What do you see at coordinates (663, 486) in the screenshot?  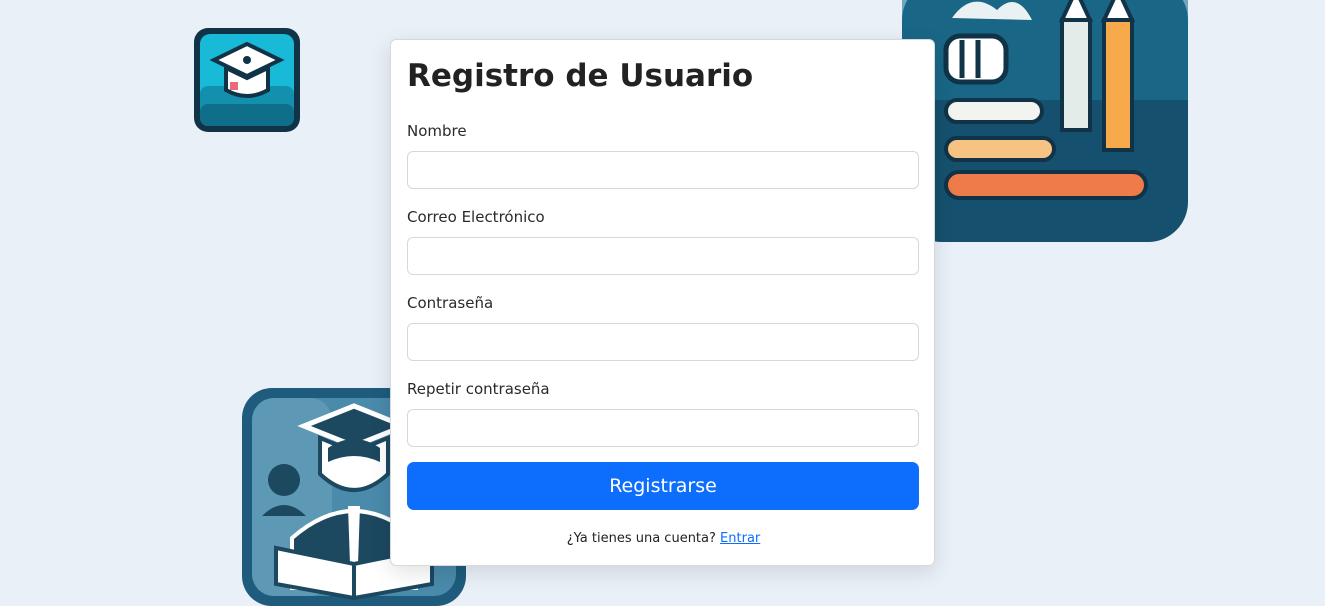 I see `register-button: Registrarse` at bounding box center [663, 486].